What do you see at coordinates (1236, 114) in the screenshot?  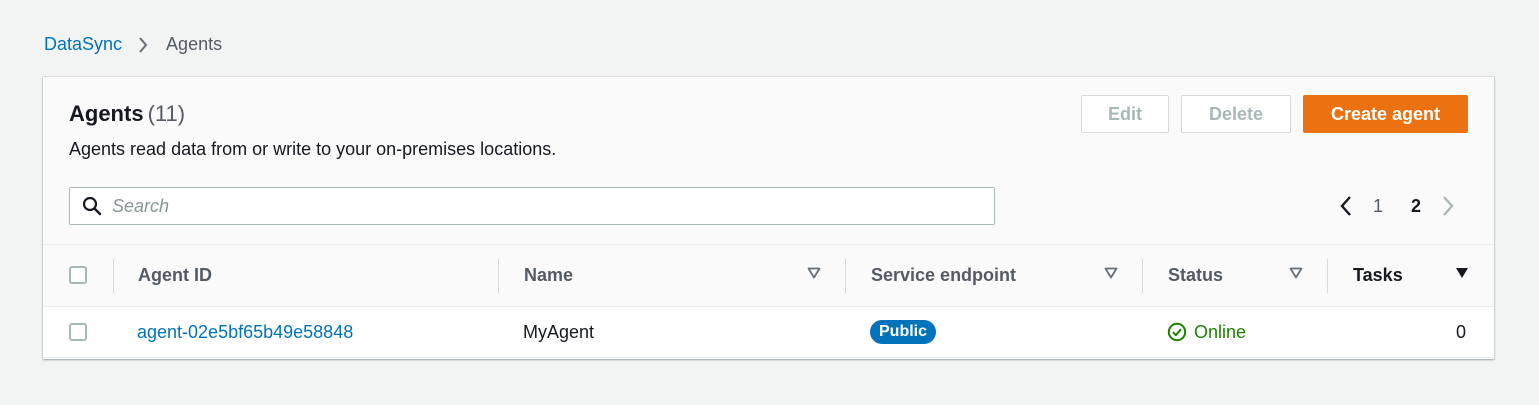 I see `delete-button: Delete` at bounding box center [1236, 114].